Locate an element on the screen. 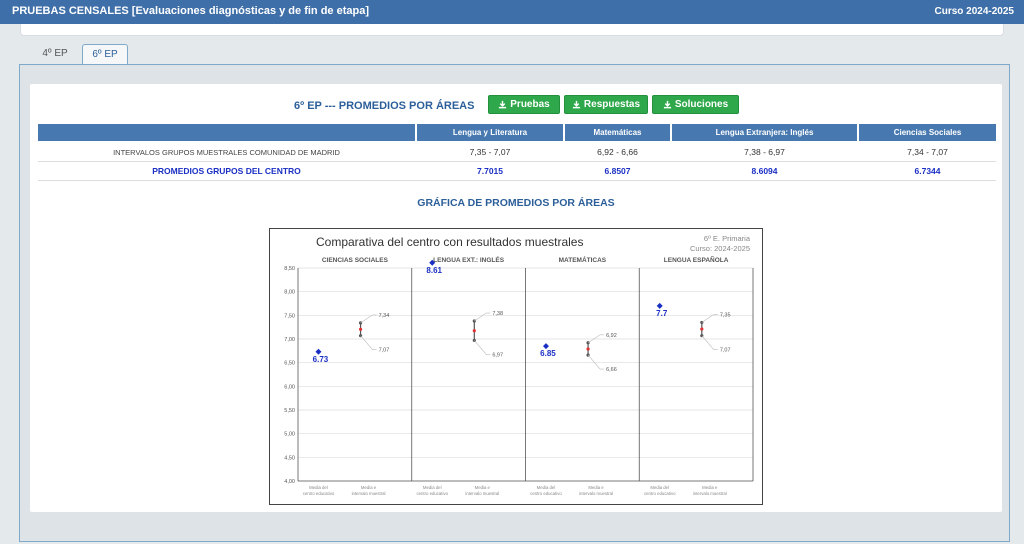 This screenshot has height=544, width=1024. y-tick-label: 7,50 is located at coordinates (289, 316).